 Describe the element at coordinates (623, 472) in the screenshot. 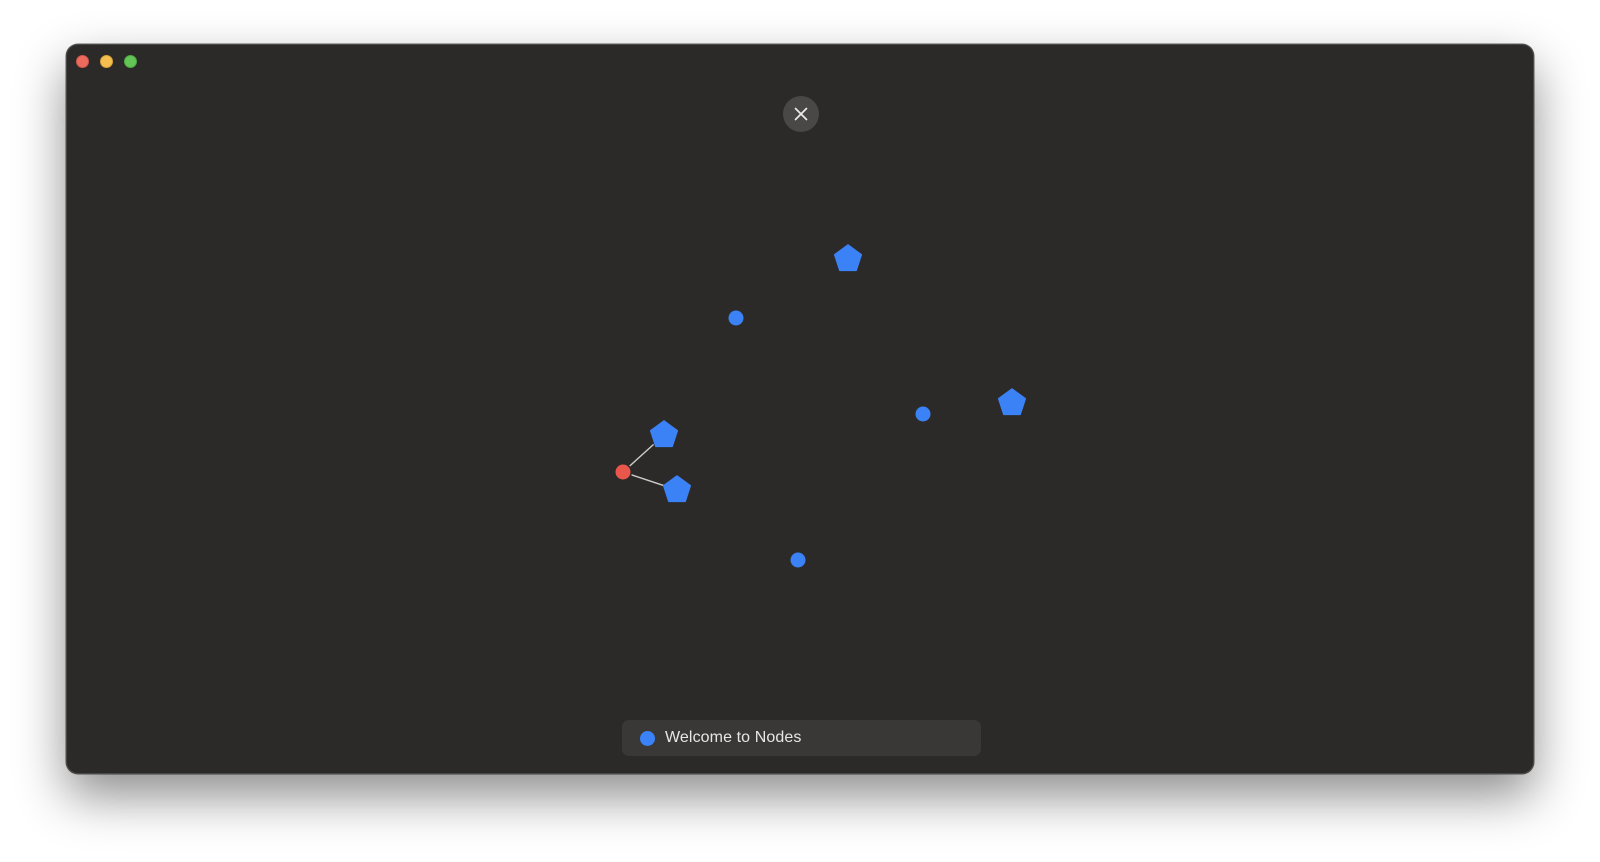

I see `graph-node-selected` at that location.